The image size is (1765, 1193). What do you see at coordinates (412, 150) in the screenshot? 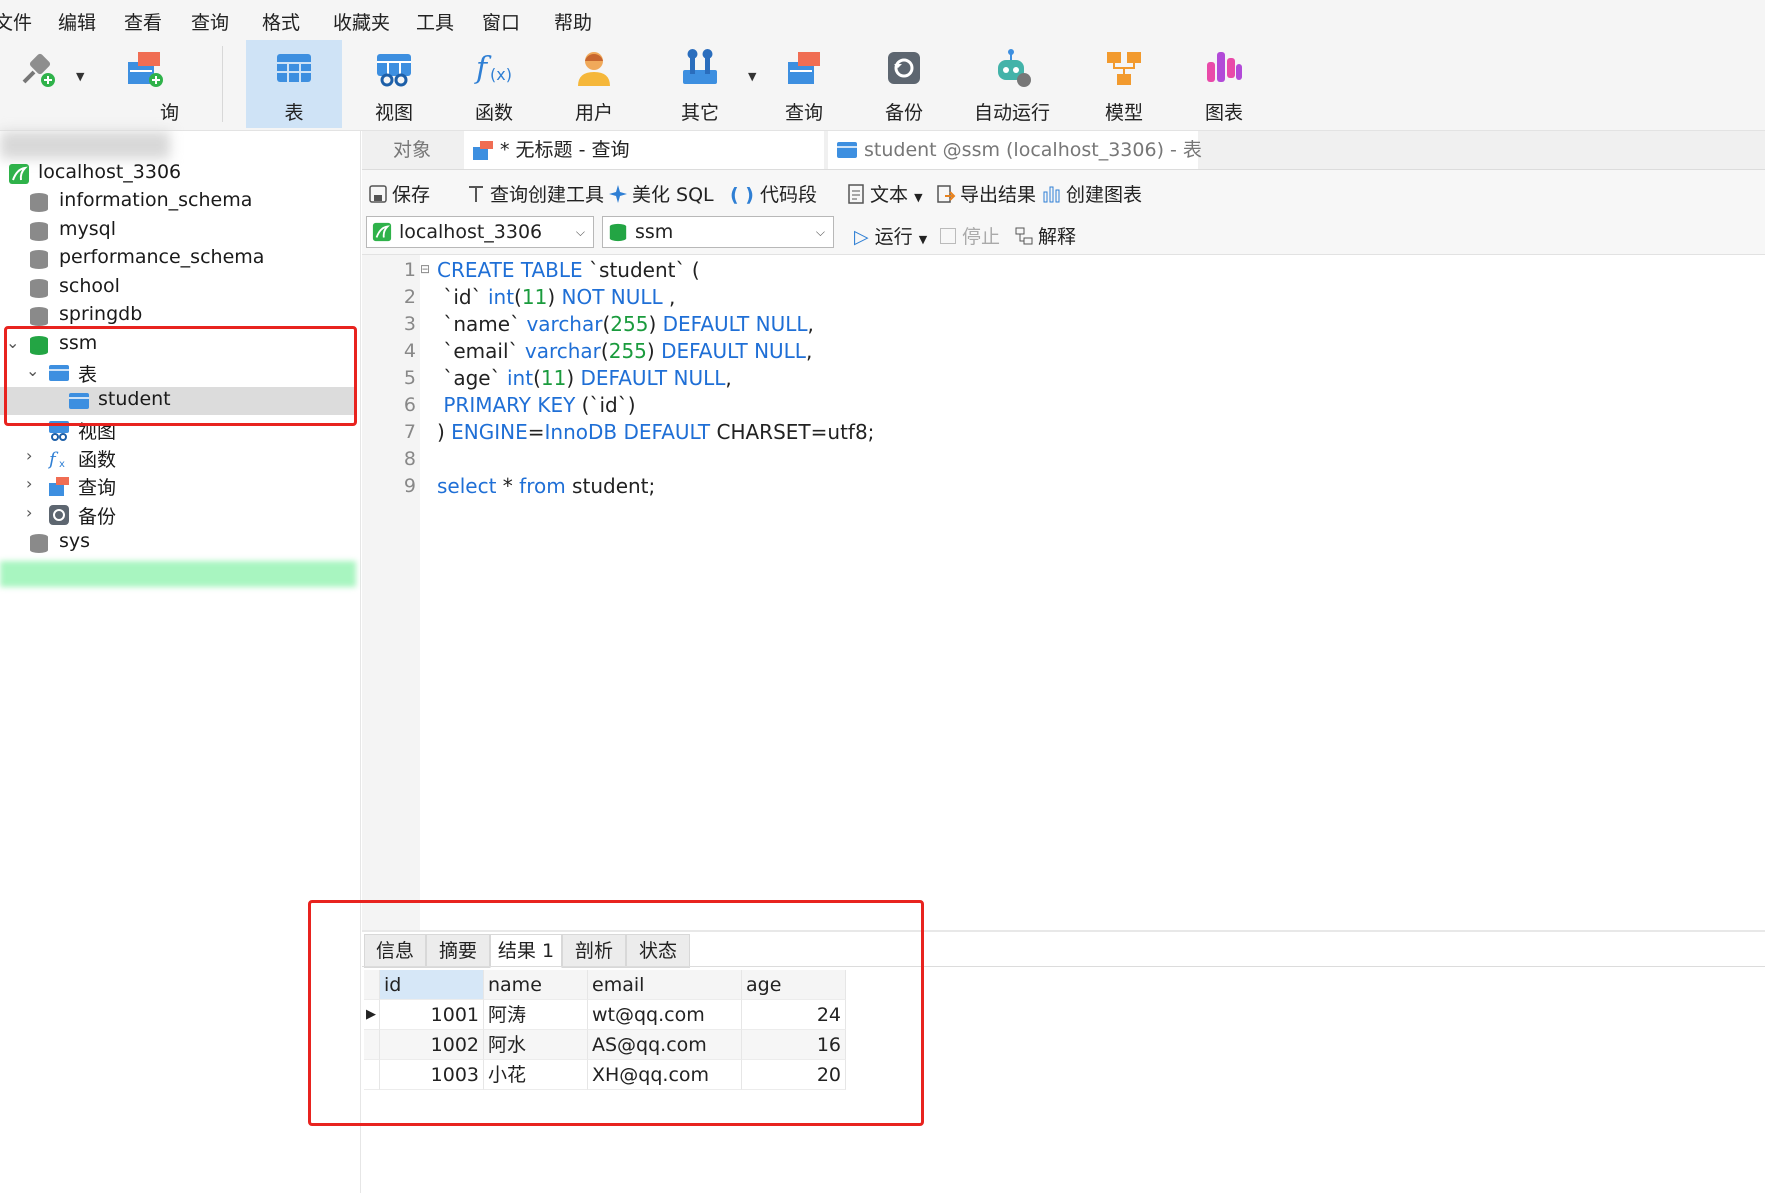
I see `tab-objects: 对象` at bounding box center [412, 150].